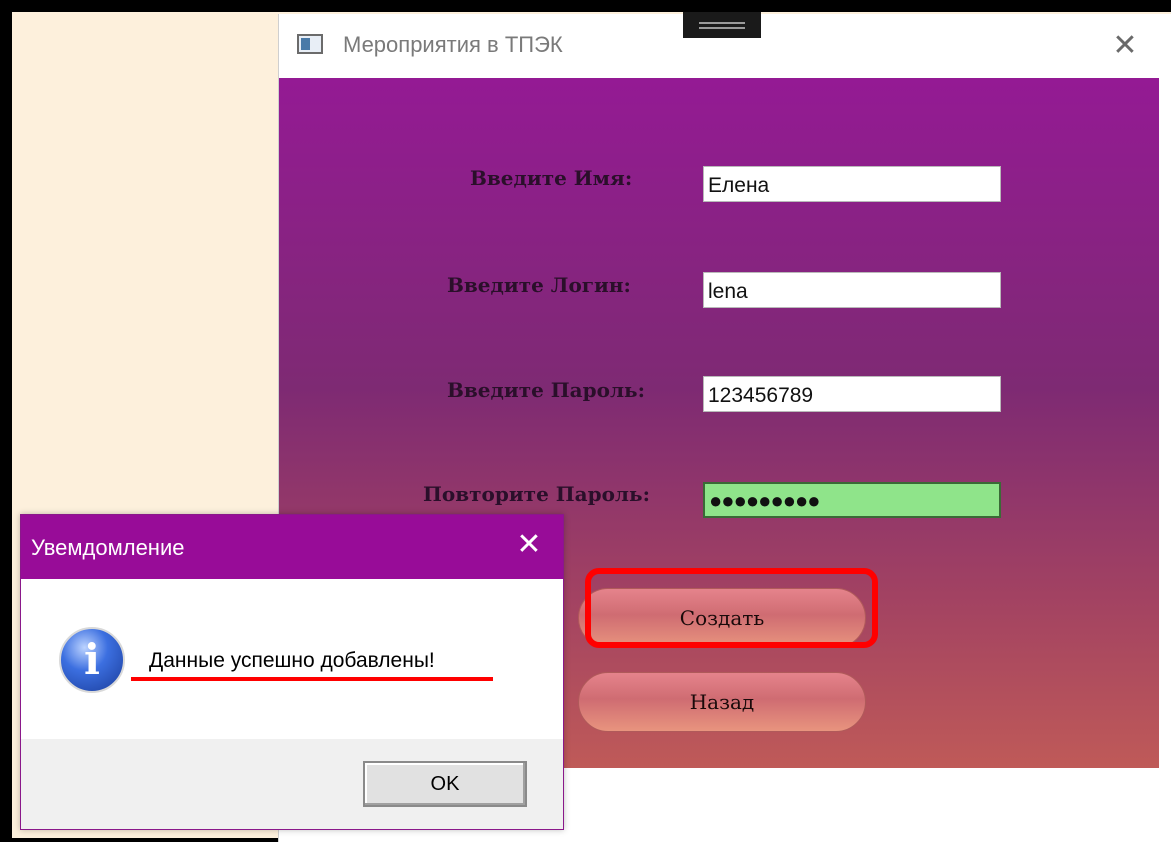  I want to click on create-button-highlight, so click(731, 608).